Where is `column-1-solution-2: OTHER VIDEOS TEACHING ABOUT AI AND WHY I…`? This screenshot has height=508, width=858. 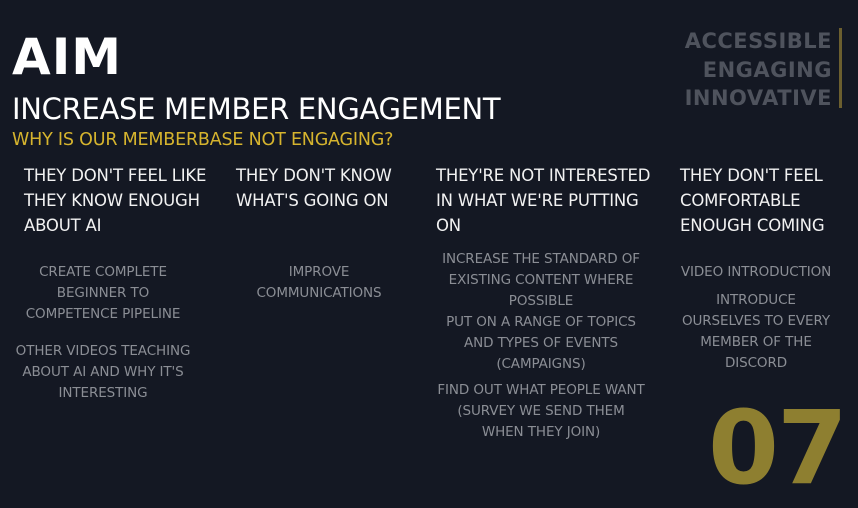
column-1-solution-2: OTHER VIDEOS TEACHING ABOUT AI AND WHY I… is located at coordinates (103, 372).